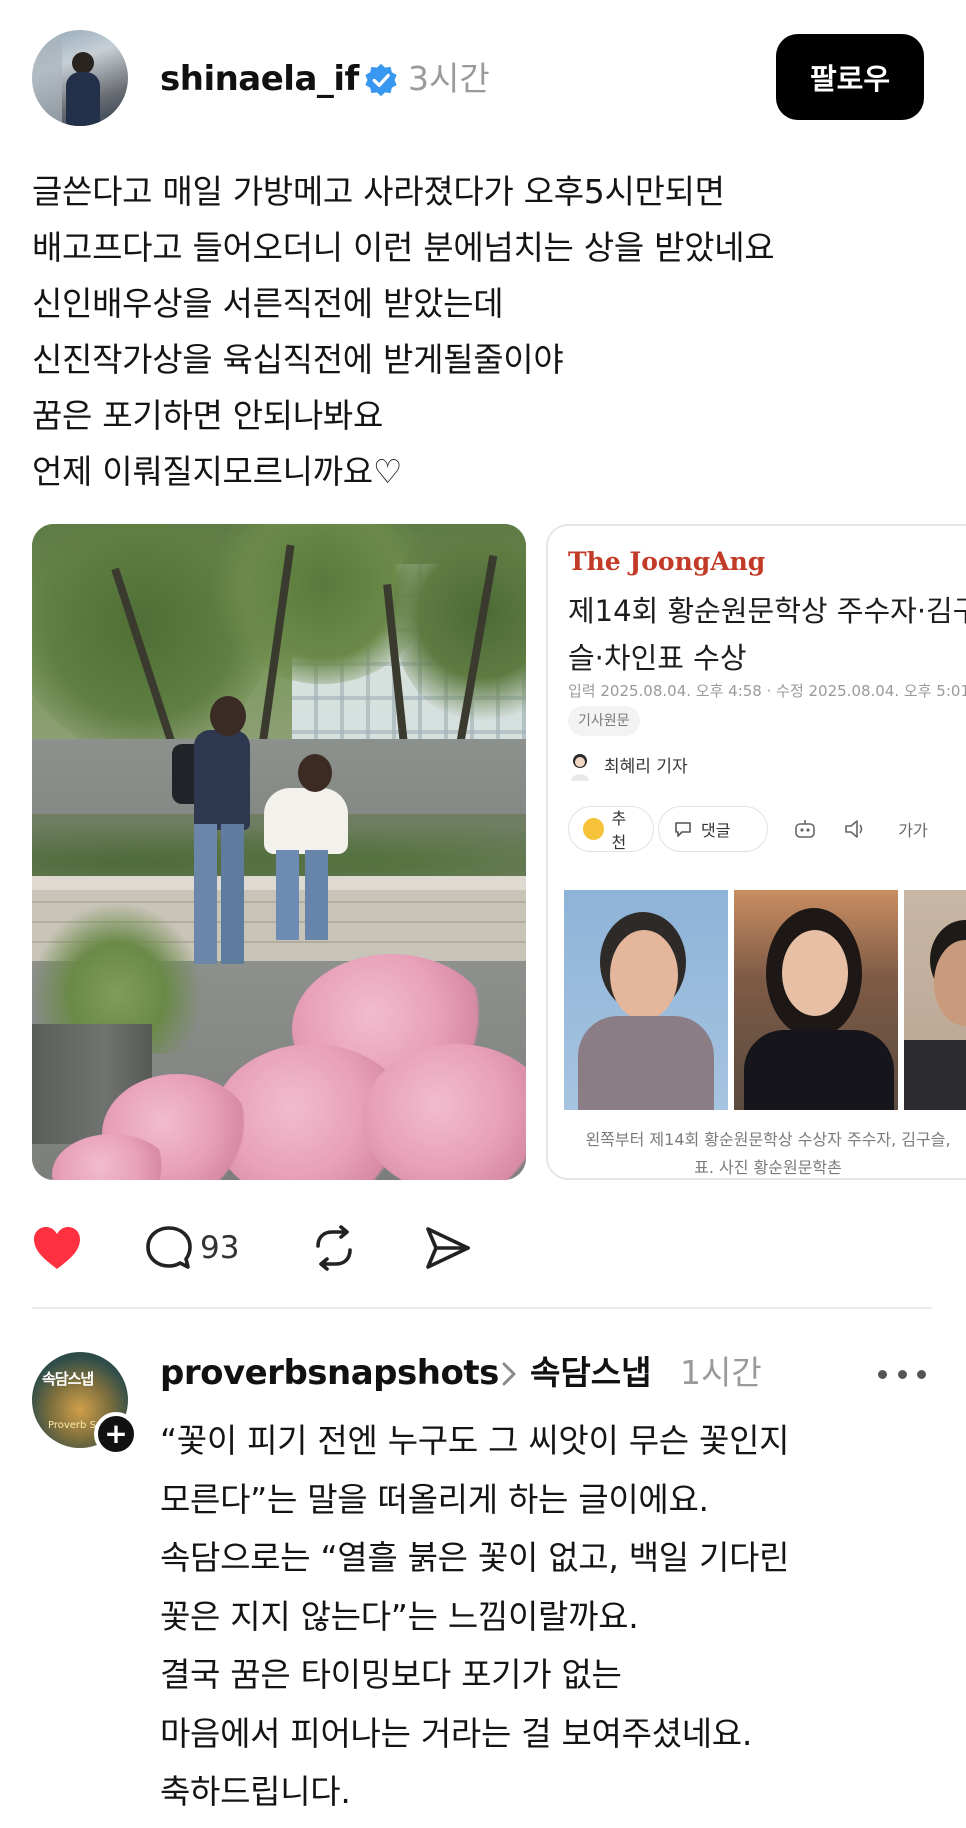 Image resolution: width=966 pixels, height=1828 pixels. Describe the element at coordinates (646, 767) in the screenshot. I see `article-reporter: 최혜리 기자` at that location.